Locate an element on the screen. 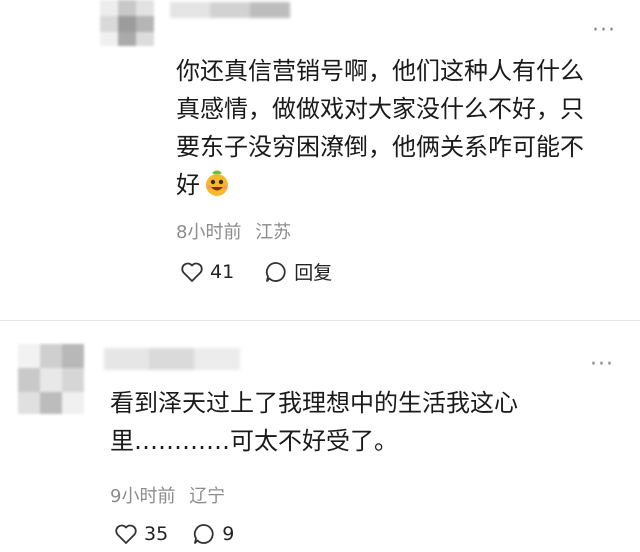  ip-location: 辽宁 is located at coordinates (207, 496).